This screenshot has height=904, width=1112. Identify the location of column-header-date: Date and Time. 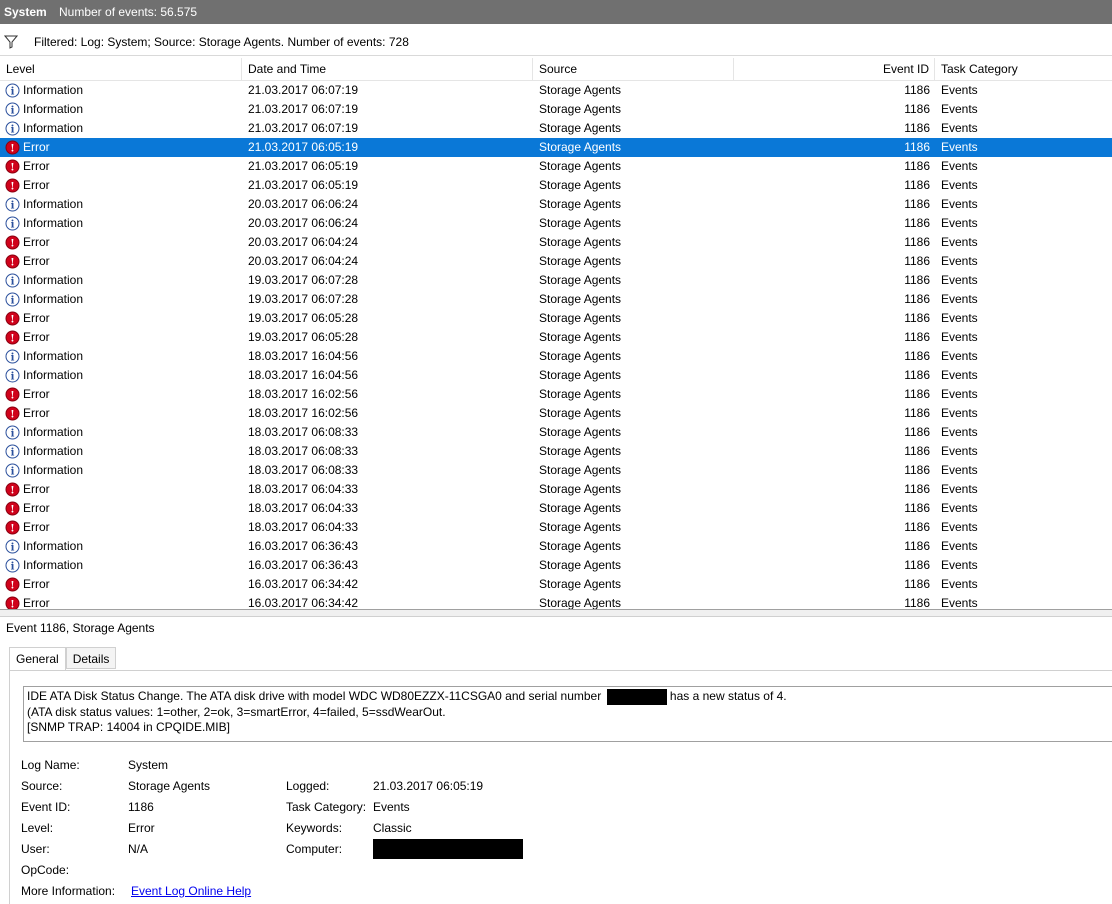
(387, 69).